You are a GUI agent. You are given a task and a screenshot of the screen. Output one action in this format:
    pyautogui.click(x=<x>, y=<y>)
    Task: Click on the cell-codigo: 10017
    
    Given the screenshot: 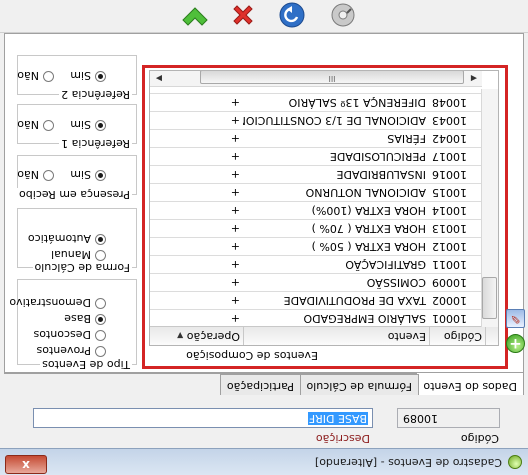 What is the action you would take?
    pyautogui.click(x=457, y=156)
    